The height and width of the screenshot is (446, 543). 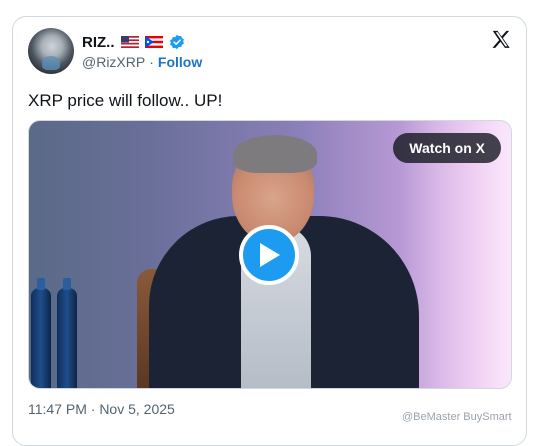 I want to click on verified-badge-icon, so click(x=176, y=42).